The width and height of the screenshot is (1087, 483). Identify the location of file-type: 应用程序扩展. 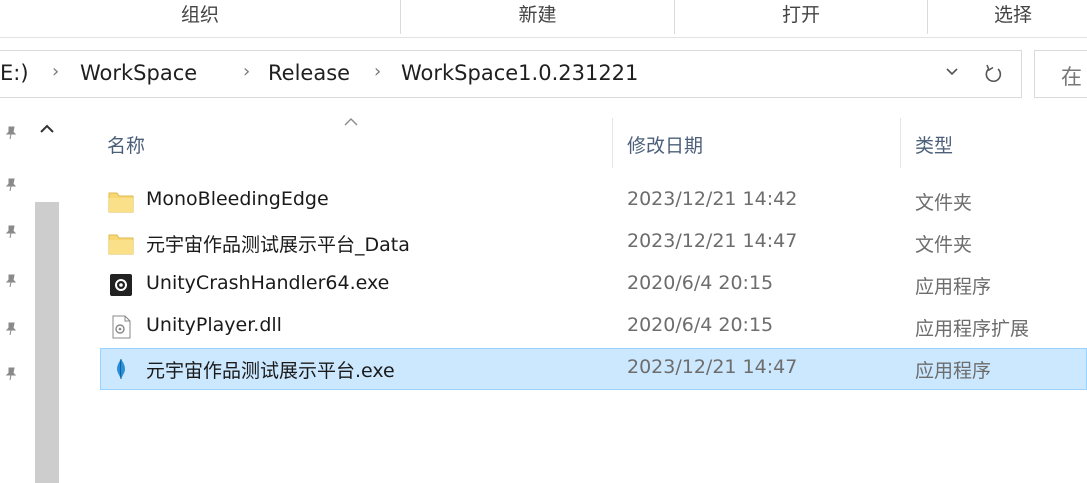
(972, 329).